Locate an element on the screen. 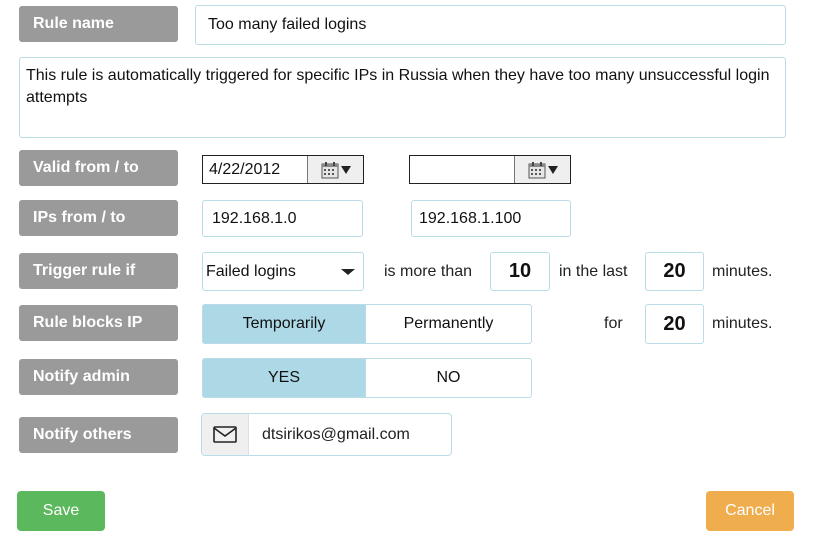 This screenshot has width=830, height=550. trigger-condition-value: Failed logins is located at coordinates (251, 271).